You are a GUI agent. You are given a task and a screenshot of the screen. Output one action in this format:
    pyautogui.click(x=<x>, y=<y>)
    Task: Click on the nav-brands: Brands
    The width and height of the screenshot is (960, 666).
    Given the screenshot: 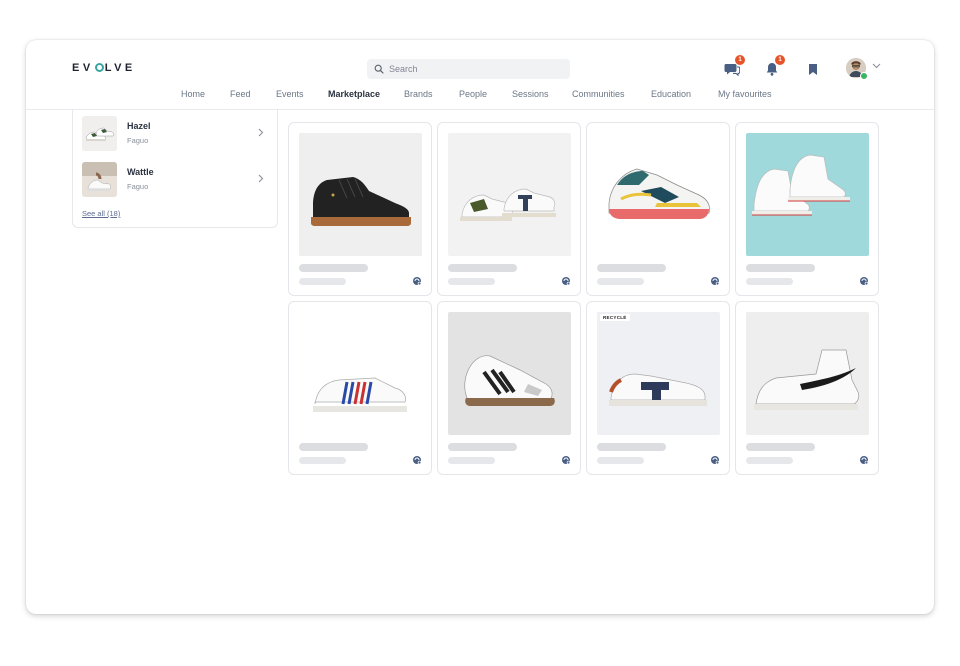 What is the action you would take?
    pyautogui.click(x=418, y=94)
    